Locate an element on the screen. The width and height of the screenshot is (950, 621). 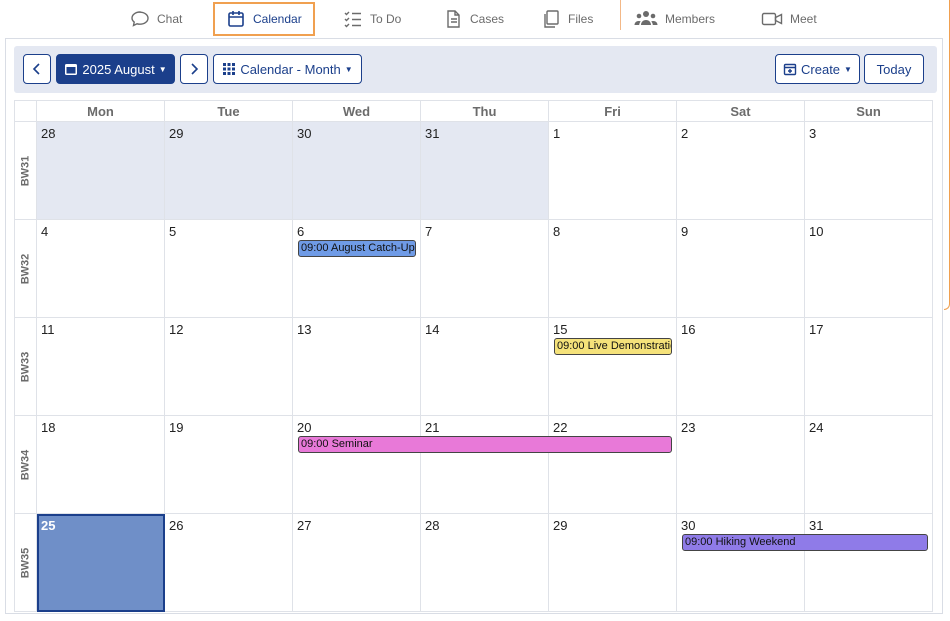
month-picker-button: 2025 August ▼ is located at coordinates (115, 69).